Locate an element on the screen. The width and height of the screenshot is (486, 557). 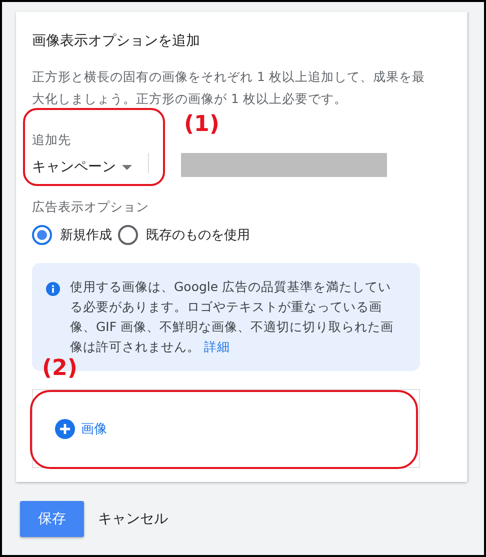
radio-label: 既存のものを使用 is located at coordinates (198, 235).